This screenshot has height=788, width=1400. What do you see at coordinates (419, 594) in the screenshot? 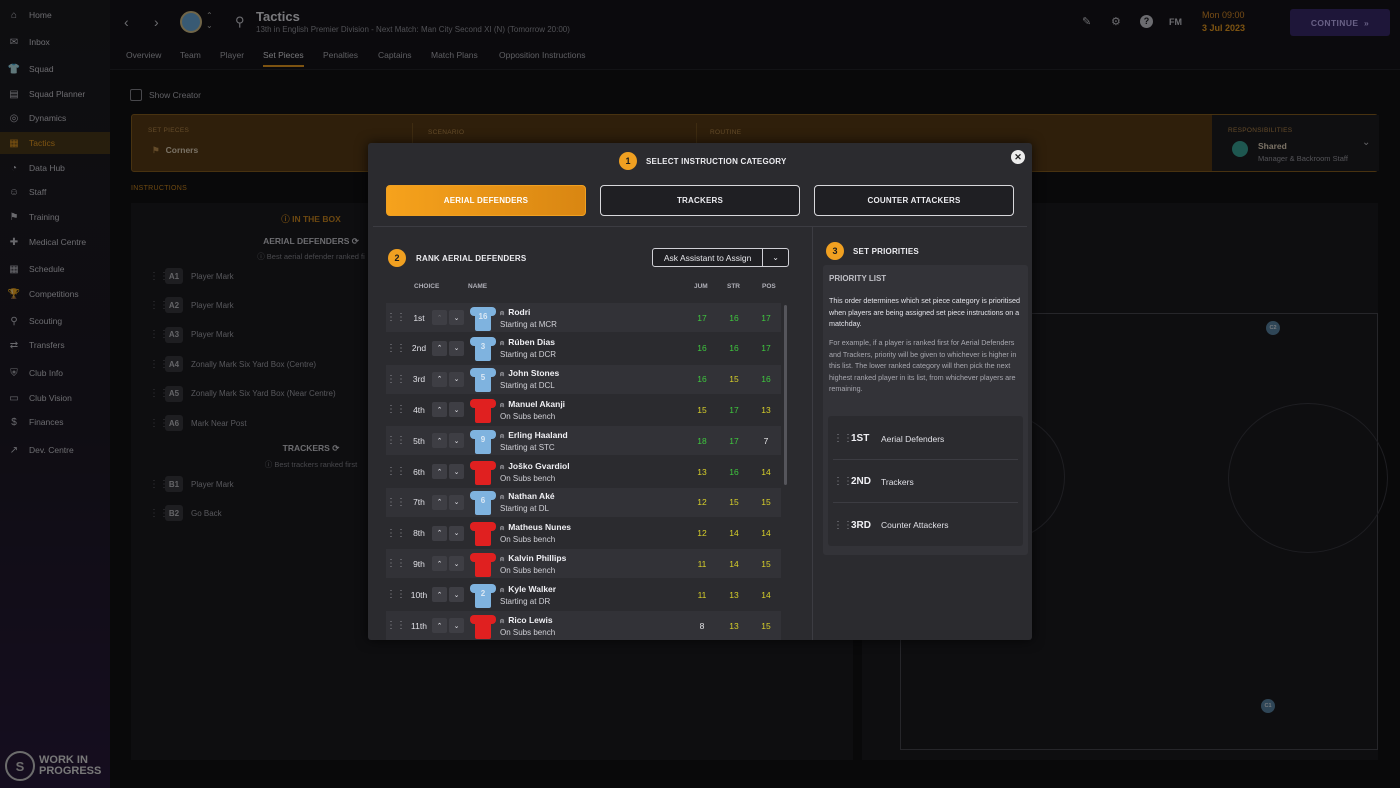
I see `choice-rank: 10th` at bounding box center [419, 594].